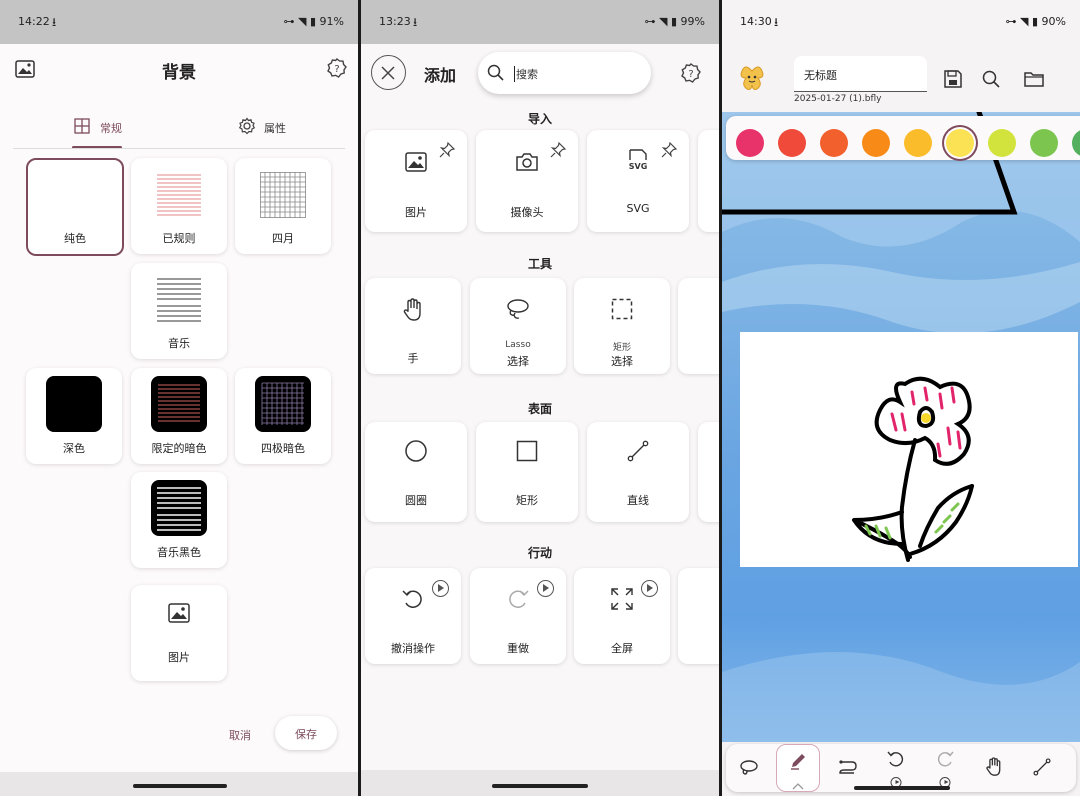 The height and width of the screenshot is (796, 1080). I want to click on tile-label: 圆圈, so click(416, 500).